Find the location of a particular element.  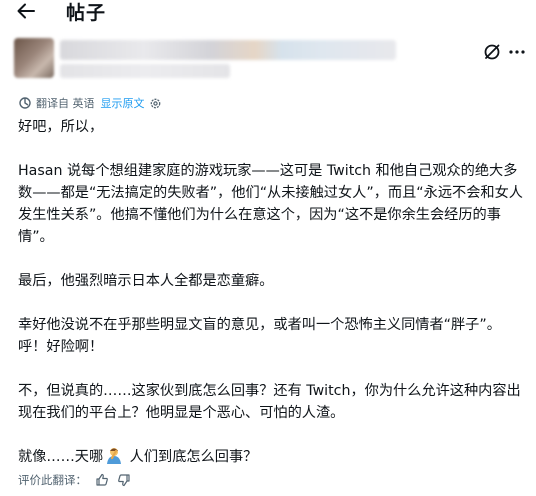

translate-icon is located at coordinates (25, 103).